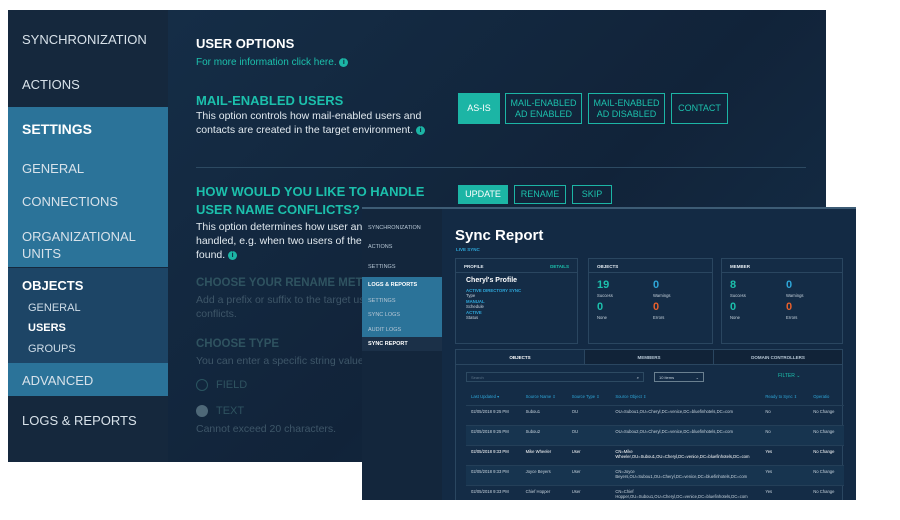 This screenshot has width=900, height=520. Describe the element at coordinates (88, 349) in the screenshot. I see `nav-groups: GROUPS` at that location.